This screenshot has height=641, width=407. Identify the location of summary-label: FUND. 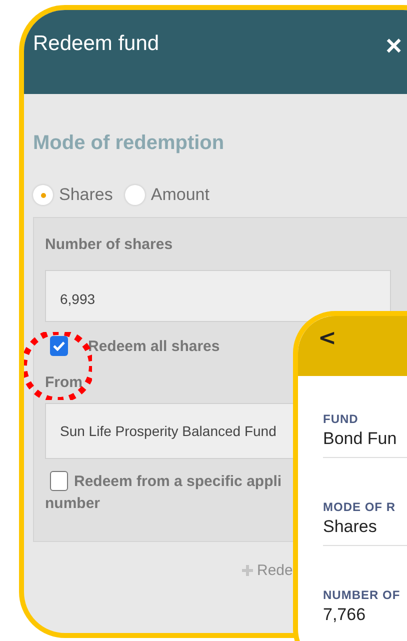
(341, 419).